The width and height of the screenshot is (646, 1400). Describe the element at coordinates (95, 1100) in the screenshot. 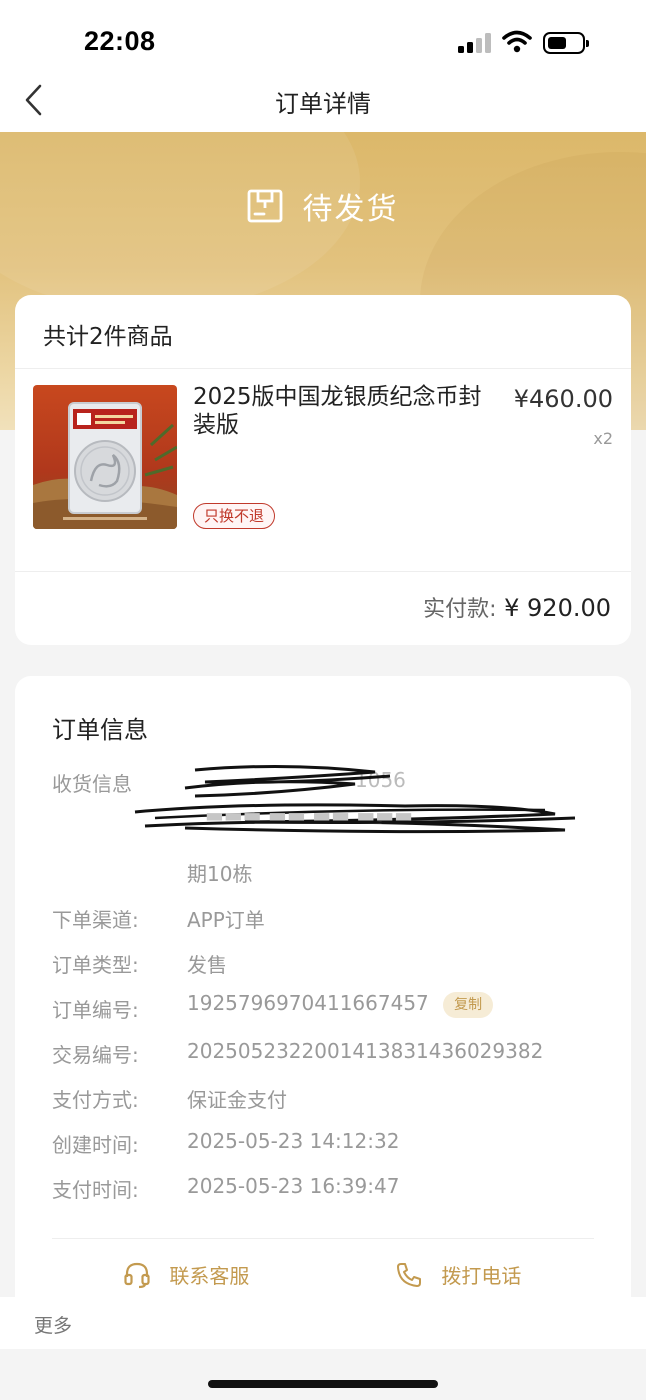

I see `info-row-payment: 支付方式:` at that location.